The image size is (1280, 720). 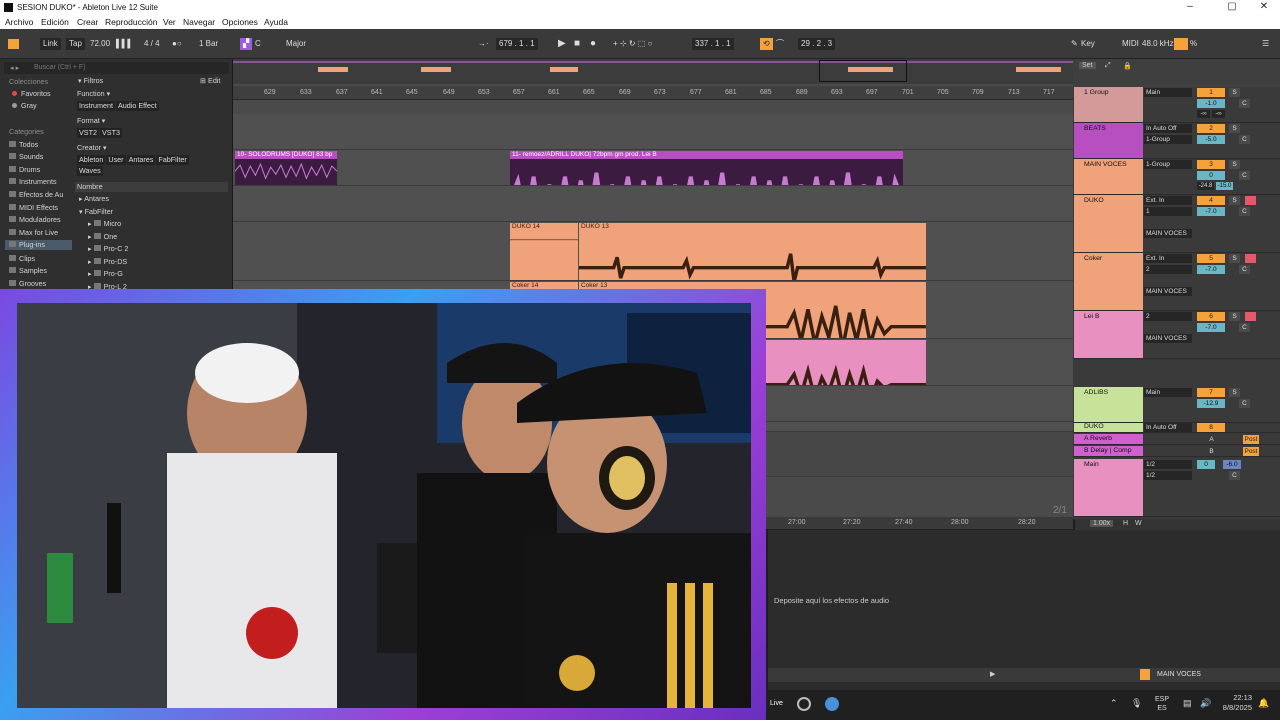 What do you see at coordinates (210, 81) in the screenshot?
I see `filters-edit-button: ⊞ Edit` at bounding box center [210, 81].